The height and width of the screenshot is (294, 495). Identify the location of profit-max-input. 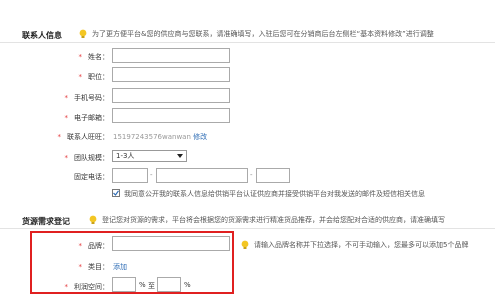
(169, 284).